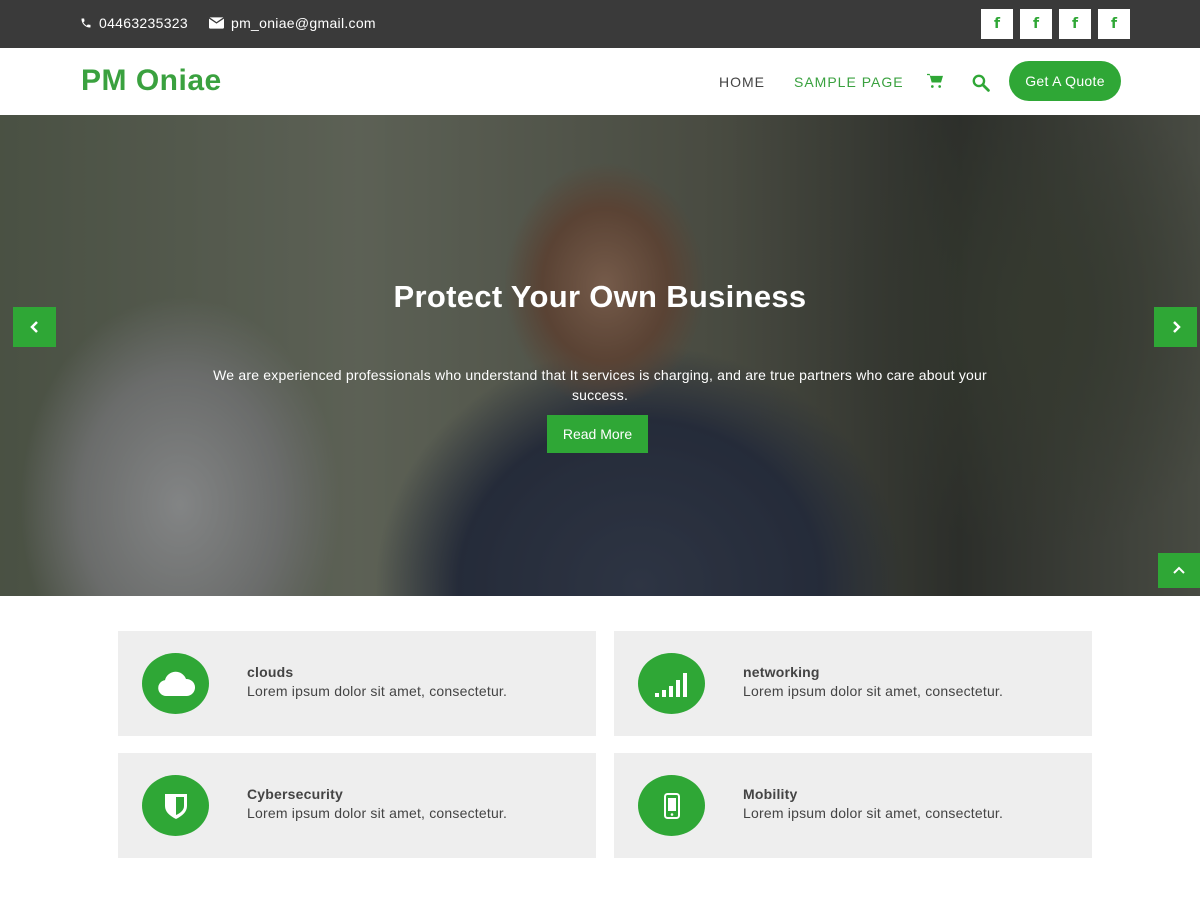  Describe the element at coordinates (175, 805) in the screenshot. I see `shield-icon` at that location.